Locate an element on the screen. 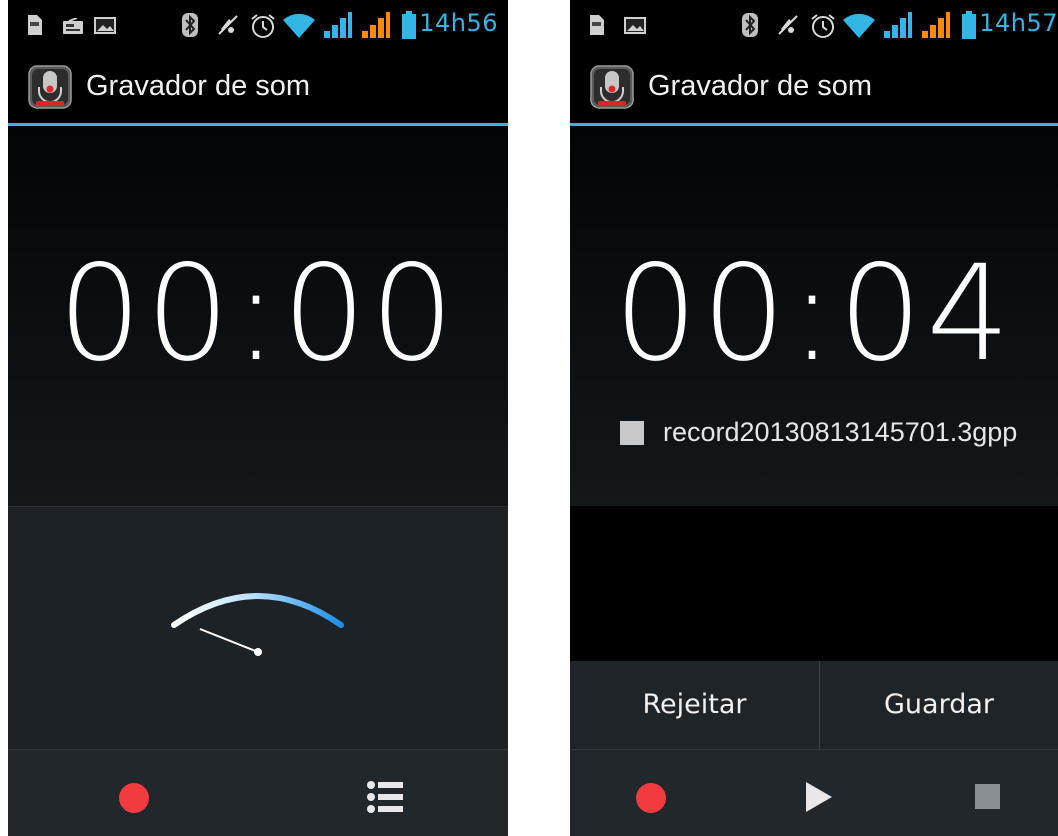 This screenshot has height=836, width=1058. empty-area is located at coordinates (814, 583).